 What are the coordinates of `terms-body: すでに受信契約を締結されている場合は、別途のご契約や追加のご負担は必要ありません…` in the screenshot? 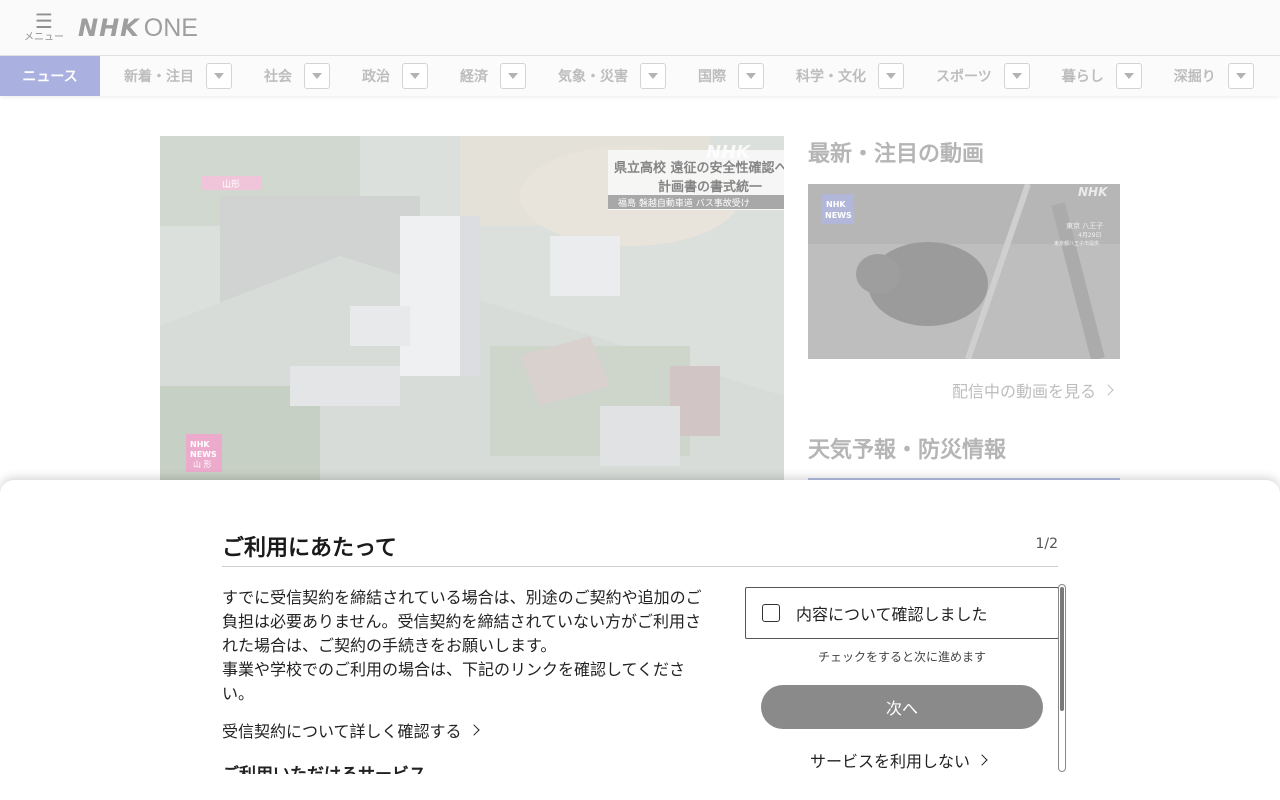 It's located at (464, 646).